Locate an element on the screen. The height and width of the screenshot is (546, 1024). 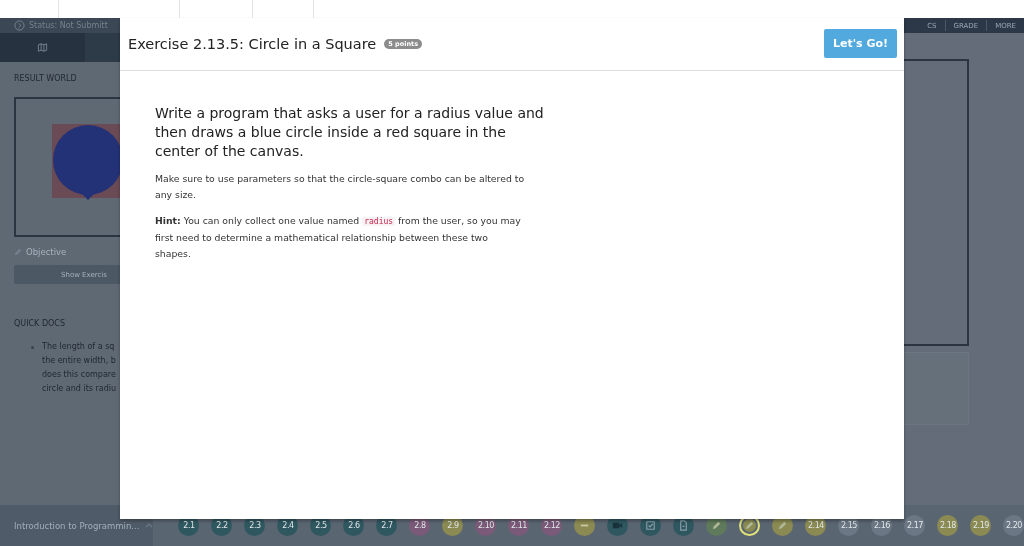
dialog-title: Exercise 2.13.5: Circle in a Square is located at coordinates (252, 44).